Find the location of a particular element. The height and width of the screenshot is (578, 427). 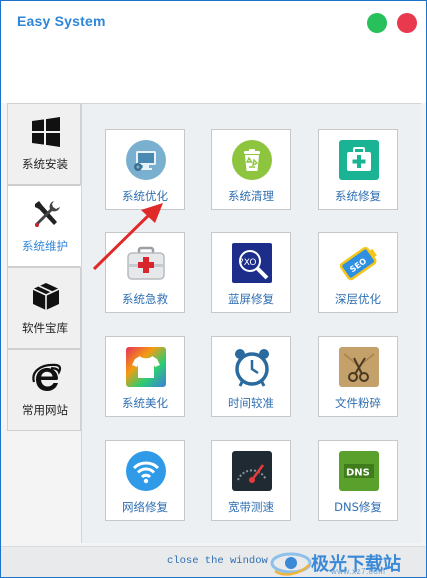

tool-label: 系统清理 is located at coordinates (251, 196).